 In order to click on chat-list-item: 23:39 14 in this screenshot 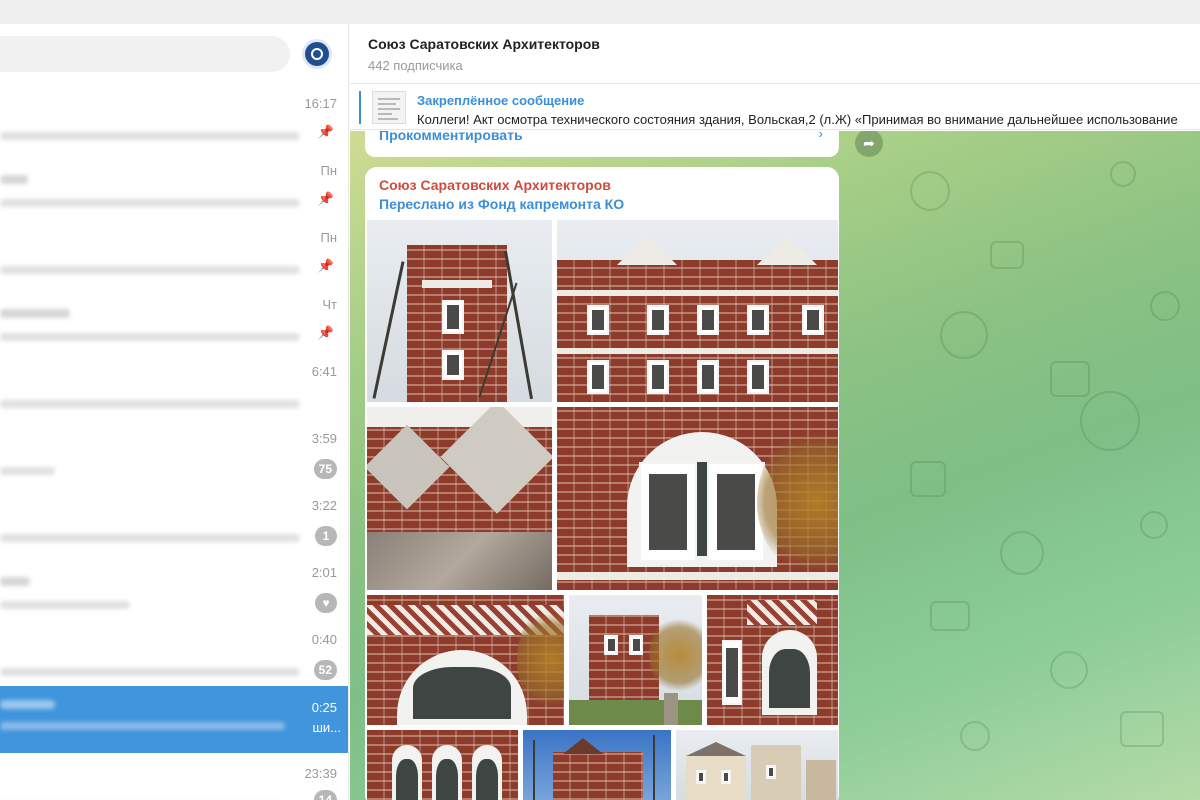, I will do `click(174, 783)`.